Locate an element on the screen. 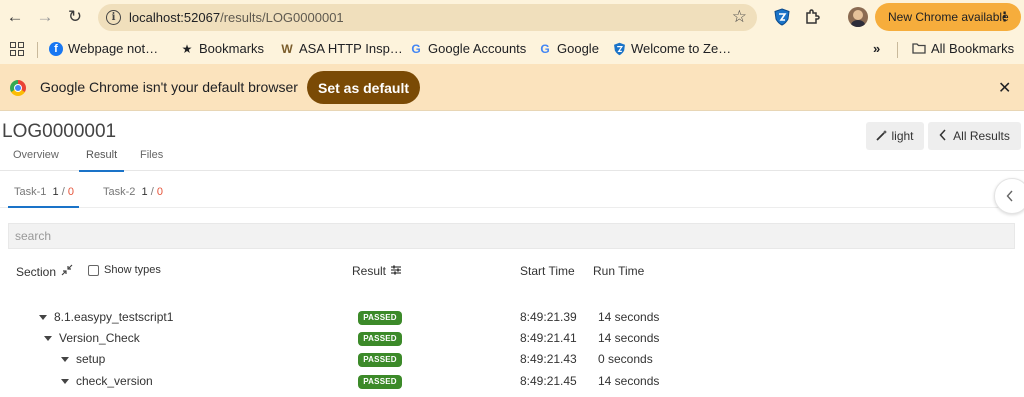 Image resolution: width=1024 pixels, height=397 pixels. new-chrome-available-button: New Chrome available ⋮ is located at coordinates (948, 17).